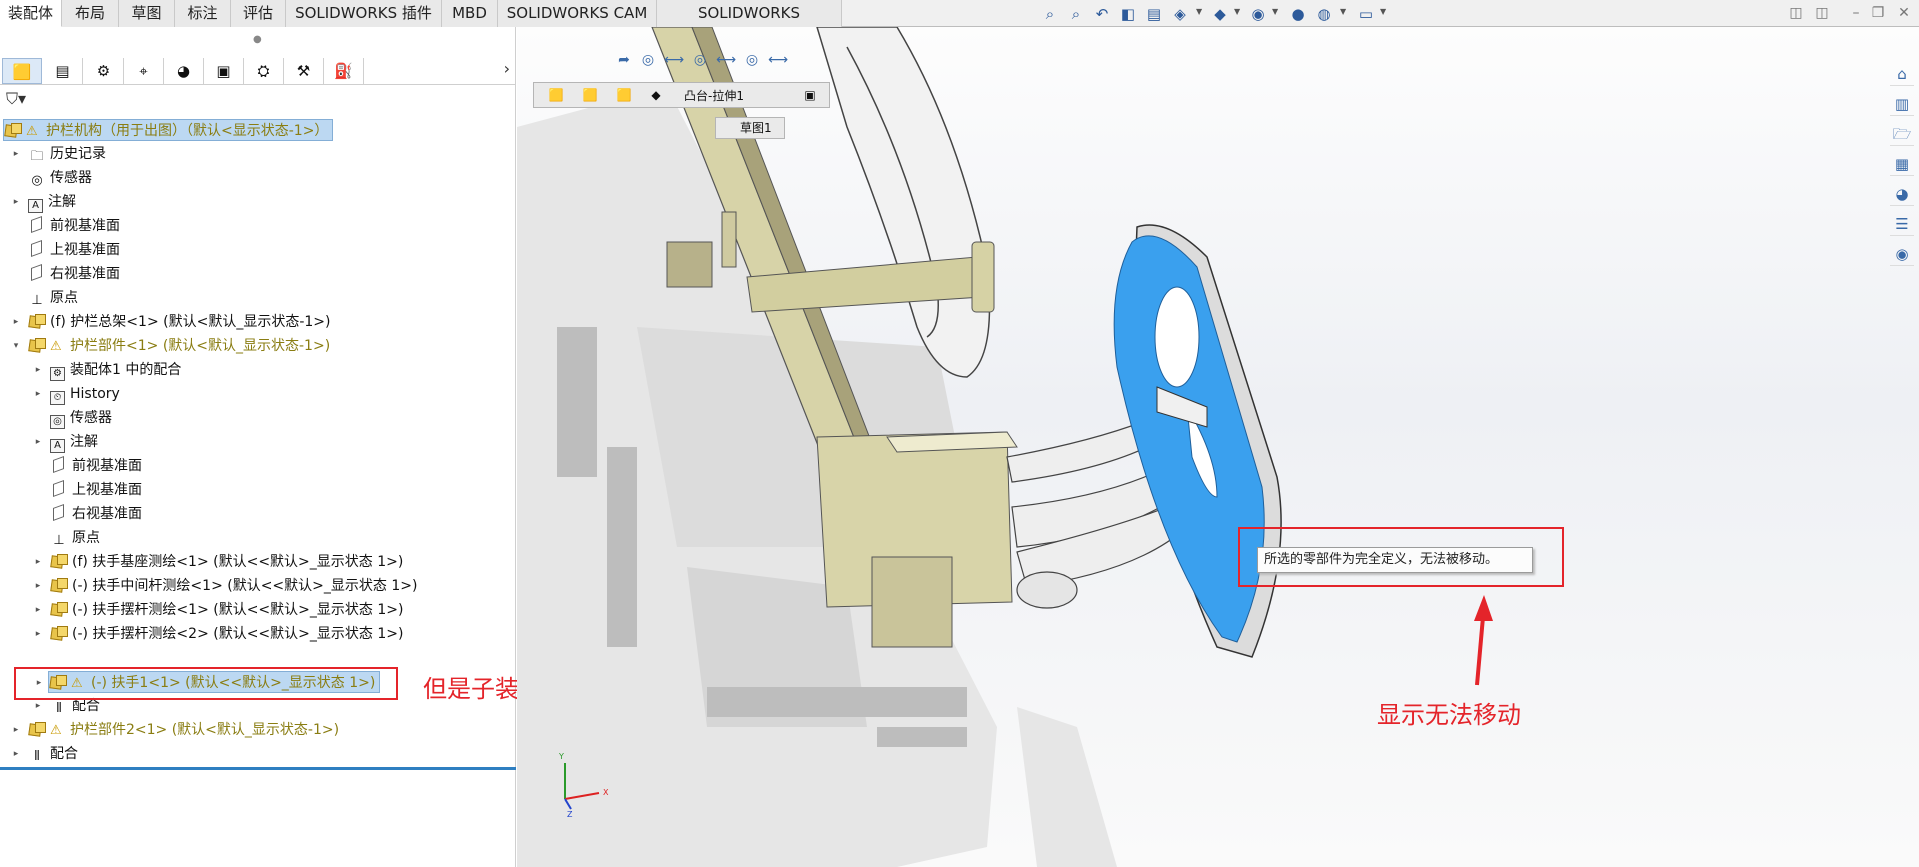  Describe the element at coordinates (1220, 14) in the screenshot. I see `display-style-icon: ◆` at that location.